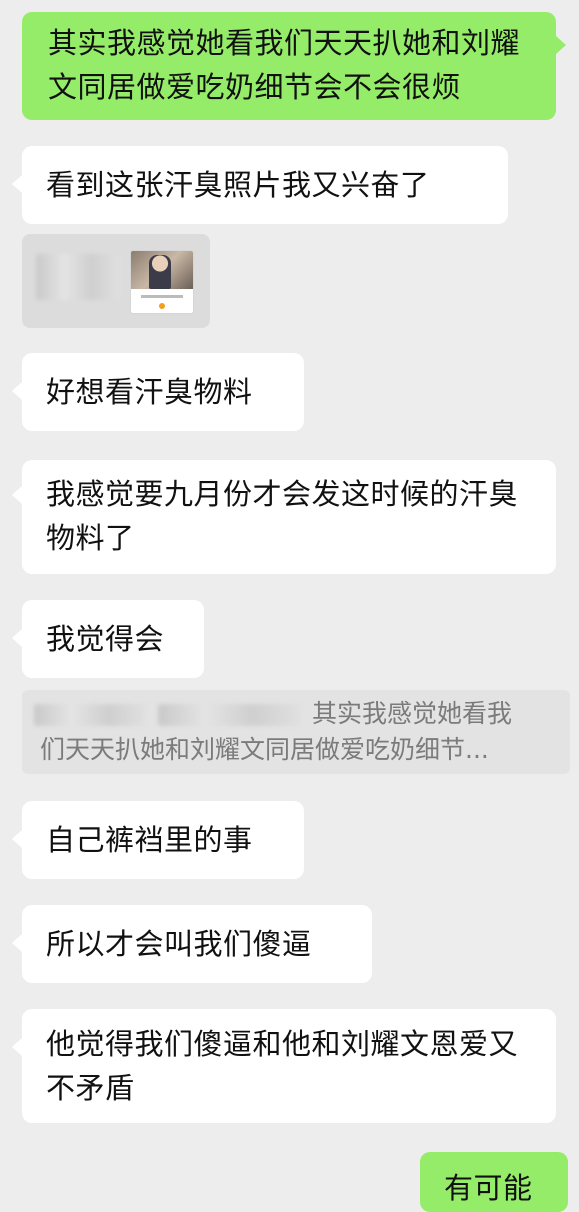  I want to click on message-bubble-incoming: 我觉得会, so click(113, 639).